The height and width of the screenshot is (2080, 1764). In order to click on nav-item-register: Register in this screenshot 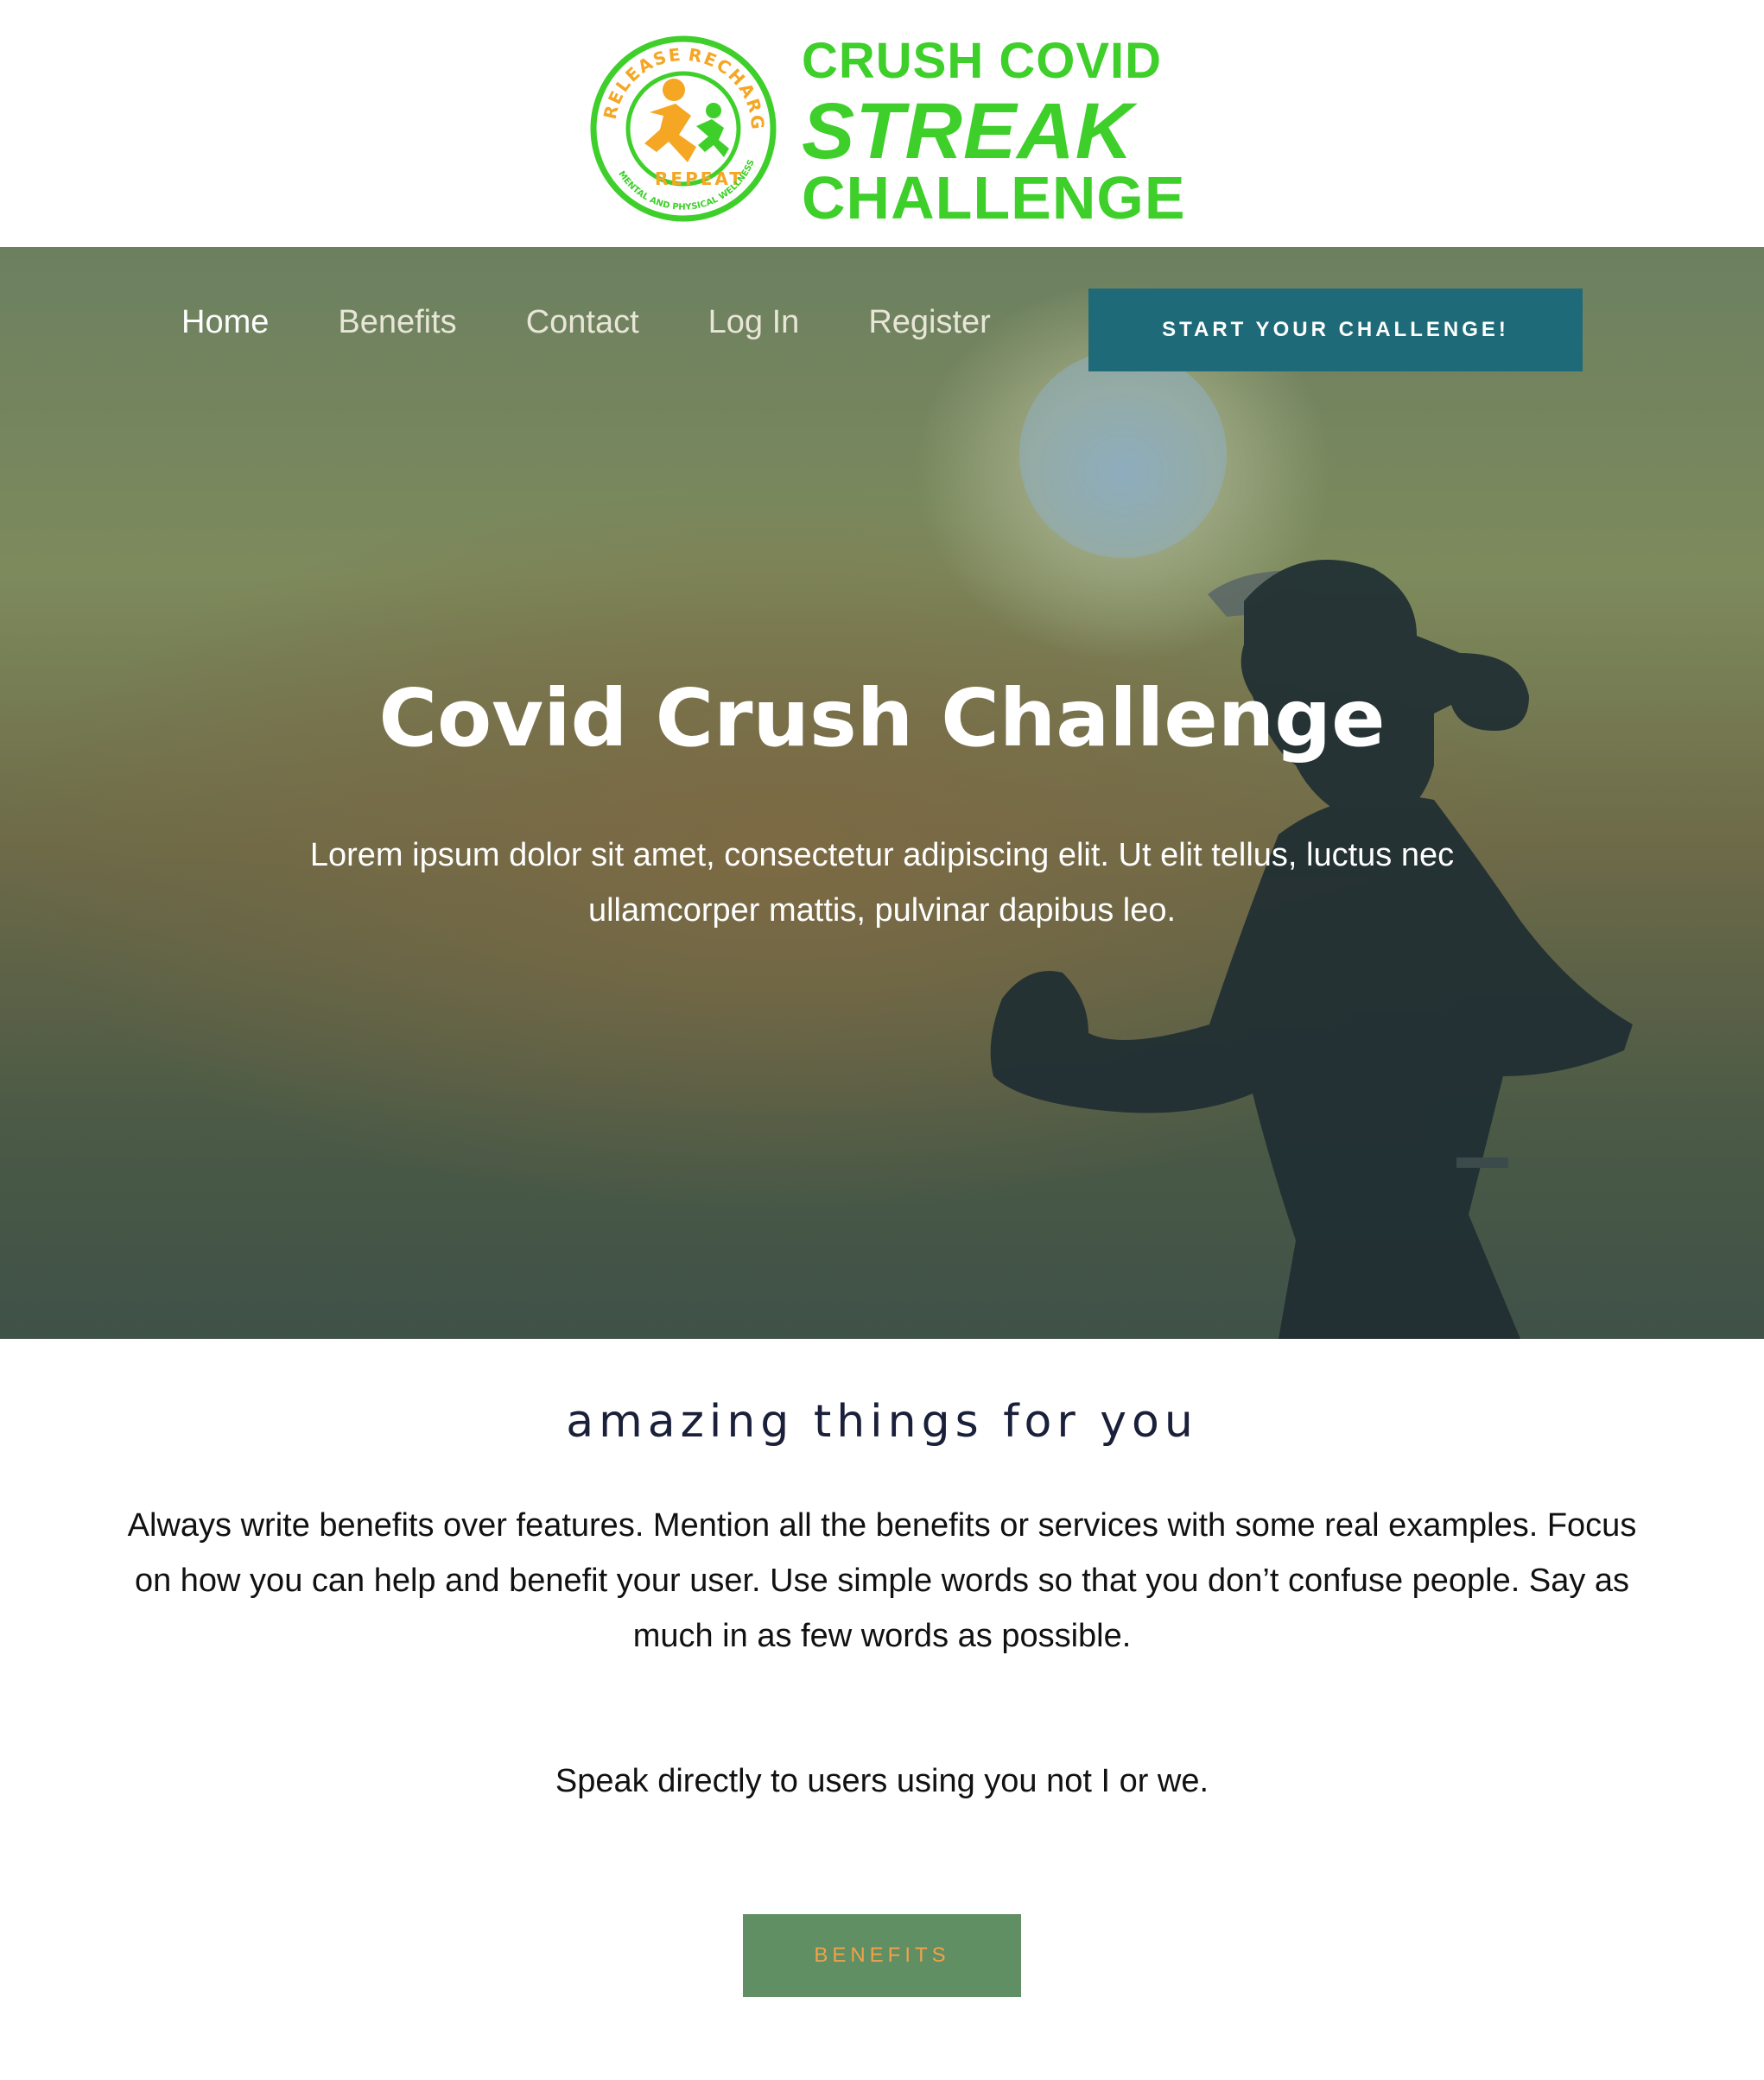, I will do `click(929, 323)`.